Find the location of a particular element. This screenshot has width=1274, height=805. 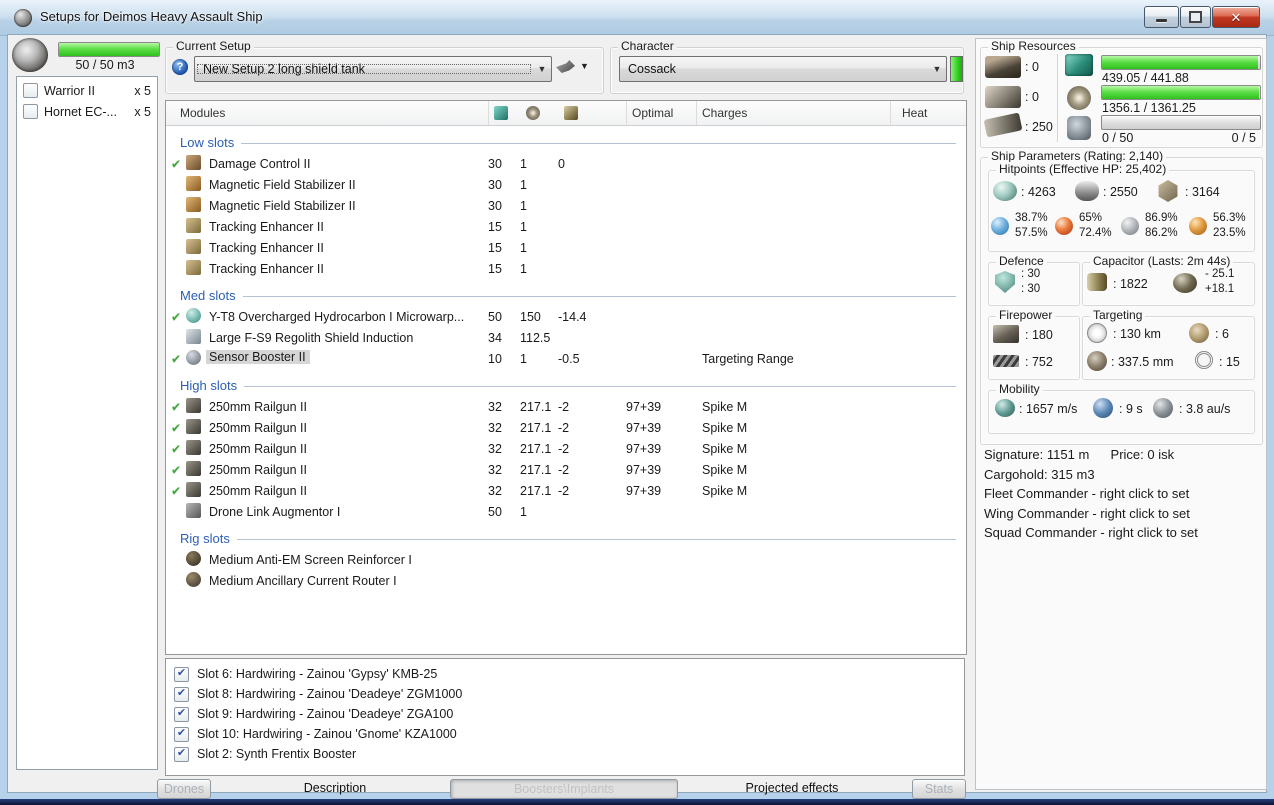

module-name: Medium Ancillary Current Router I is located at coordinates (303, 580).